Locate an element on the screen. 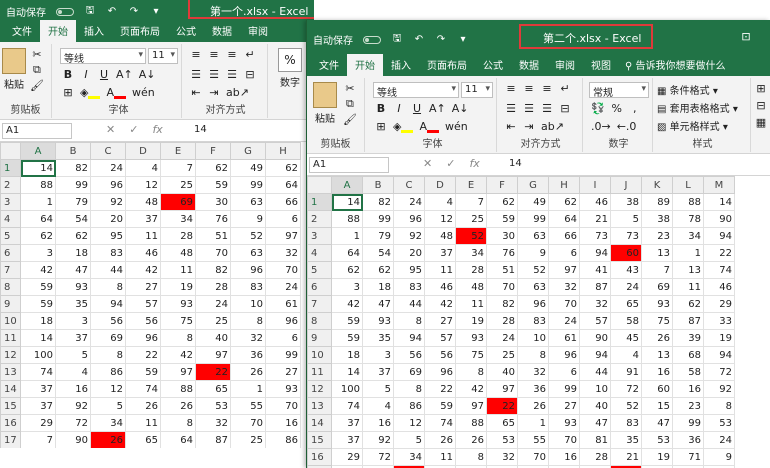 This screenshot has width=770, height=468. cut-icon: ✂ is located at coordinates (37, 54).